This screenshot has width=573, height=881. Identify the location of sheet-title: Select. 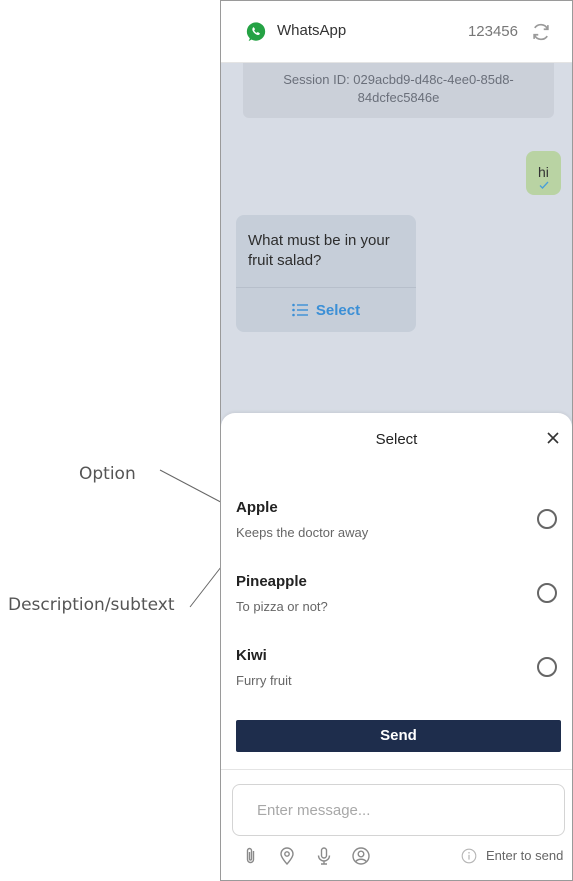
(396, 439).